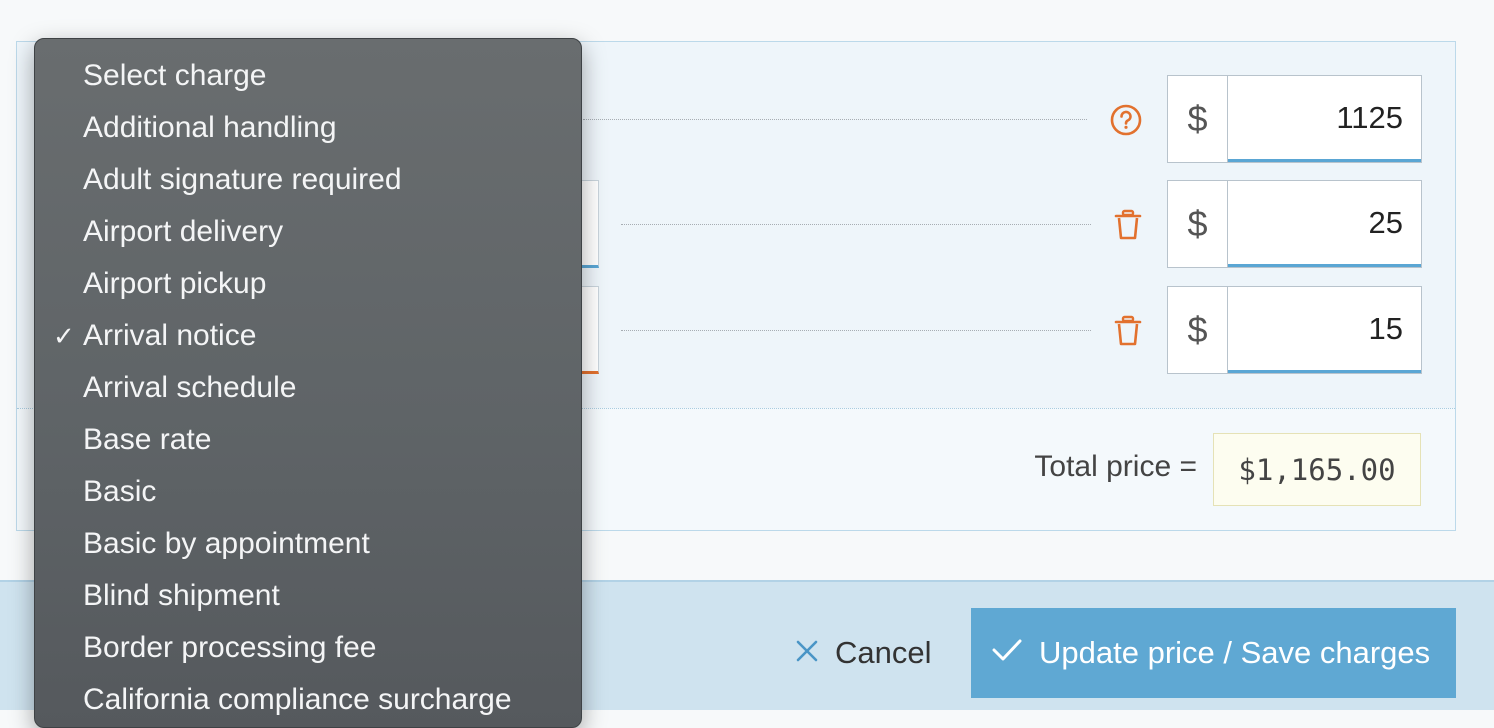 Image resolution: width=1494 pixels, height=728 pixels. I want to click on dropdown-option: California compliance surcharge, so click(308, 701).